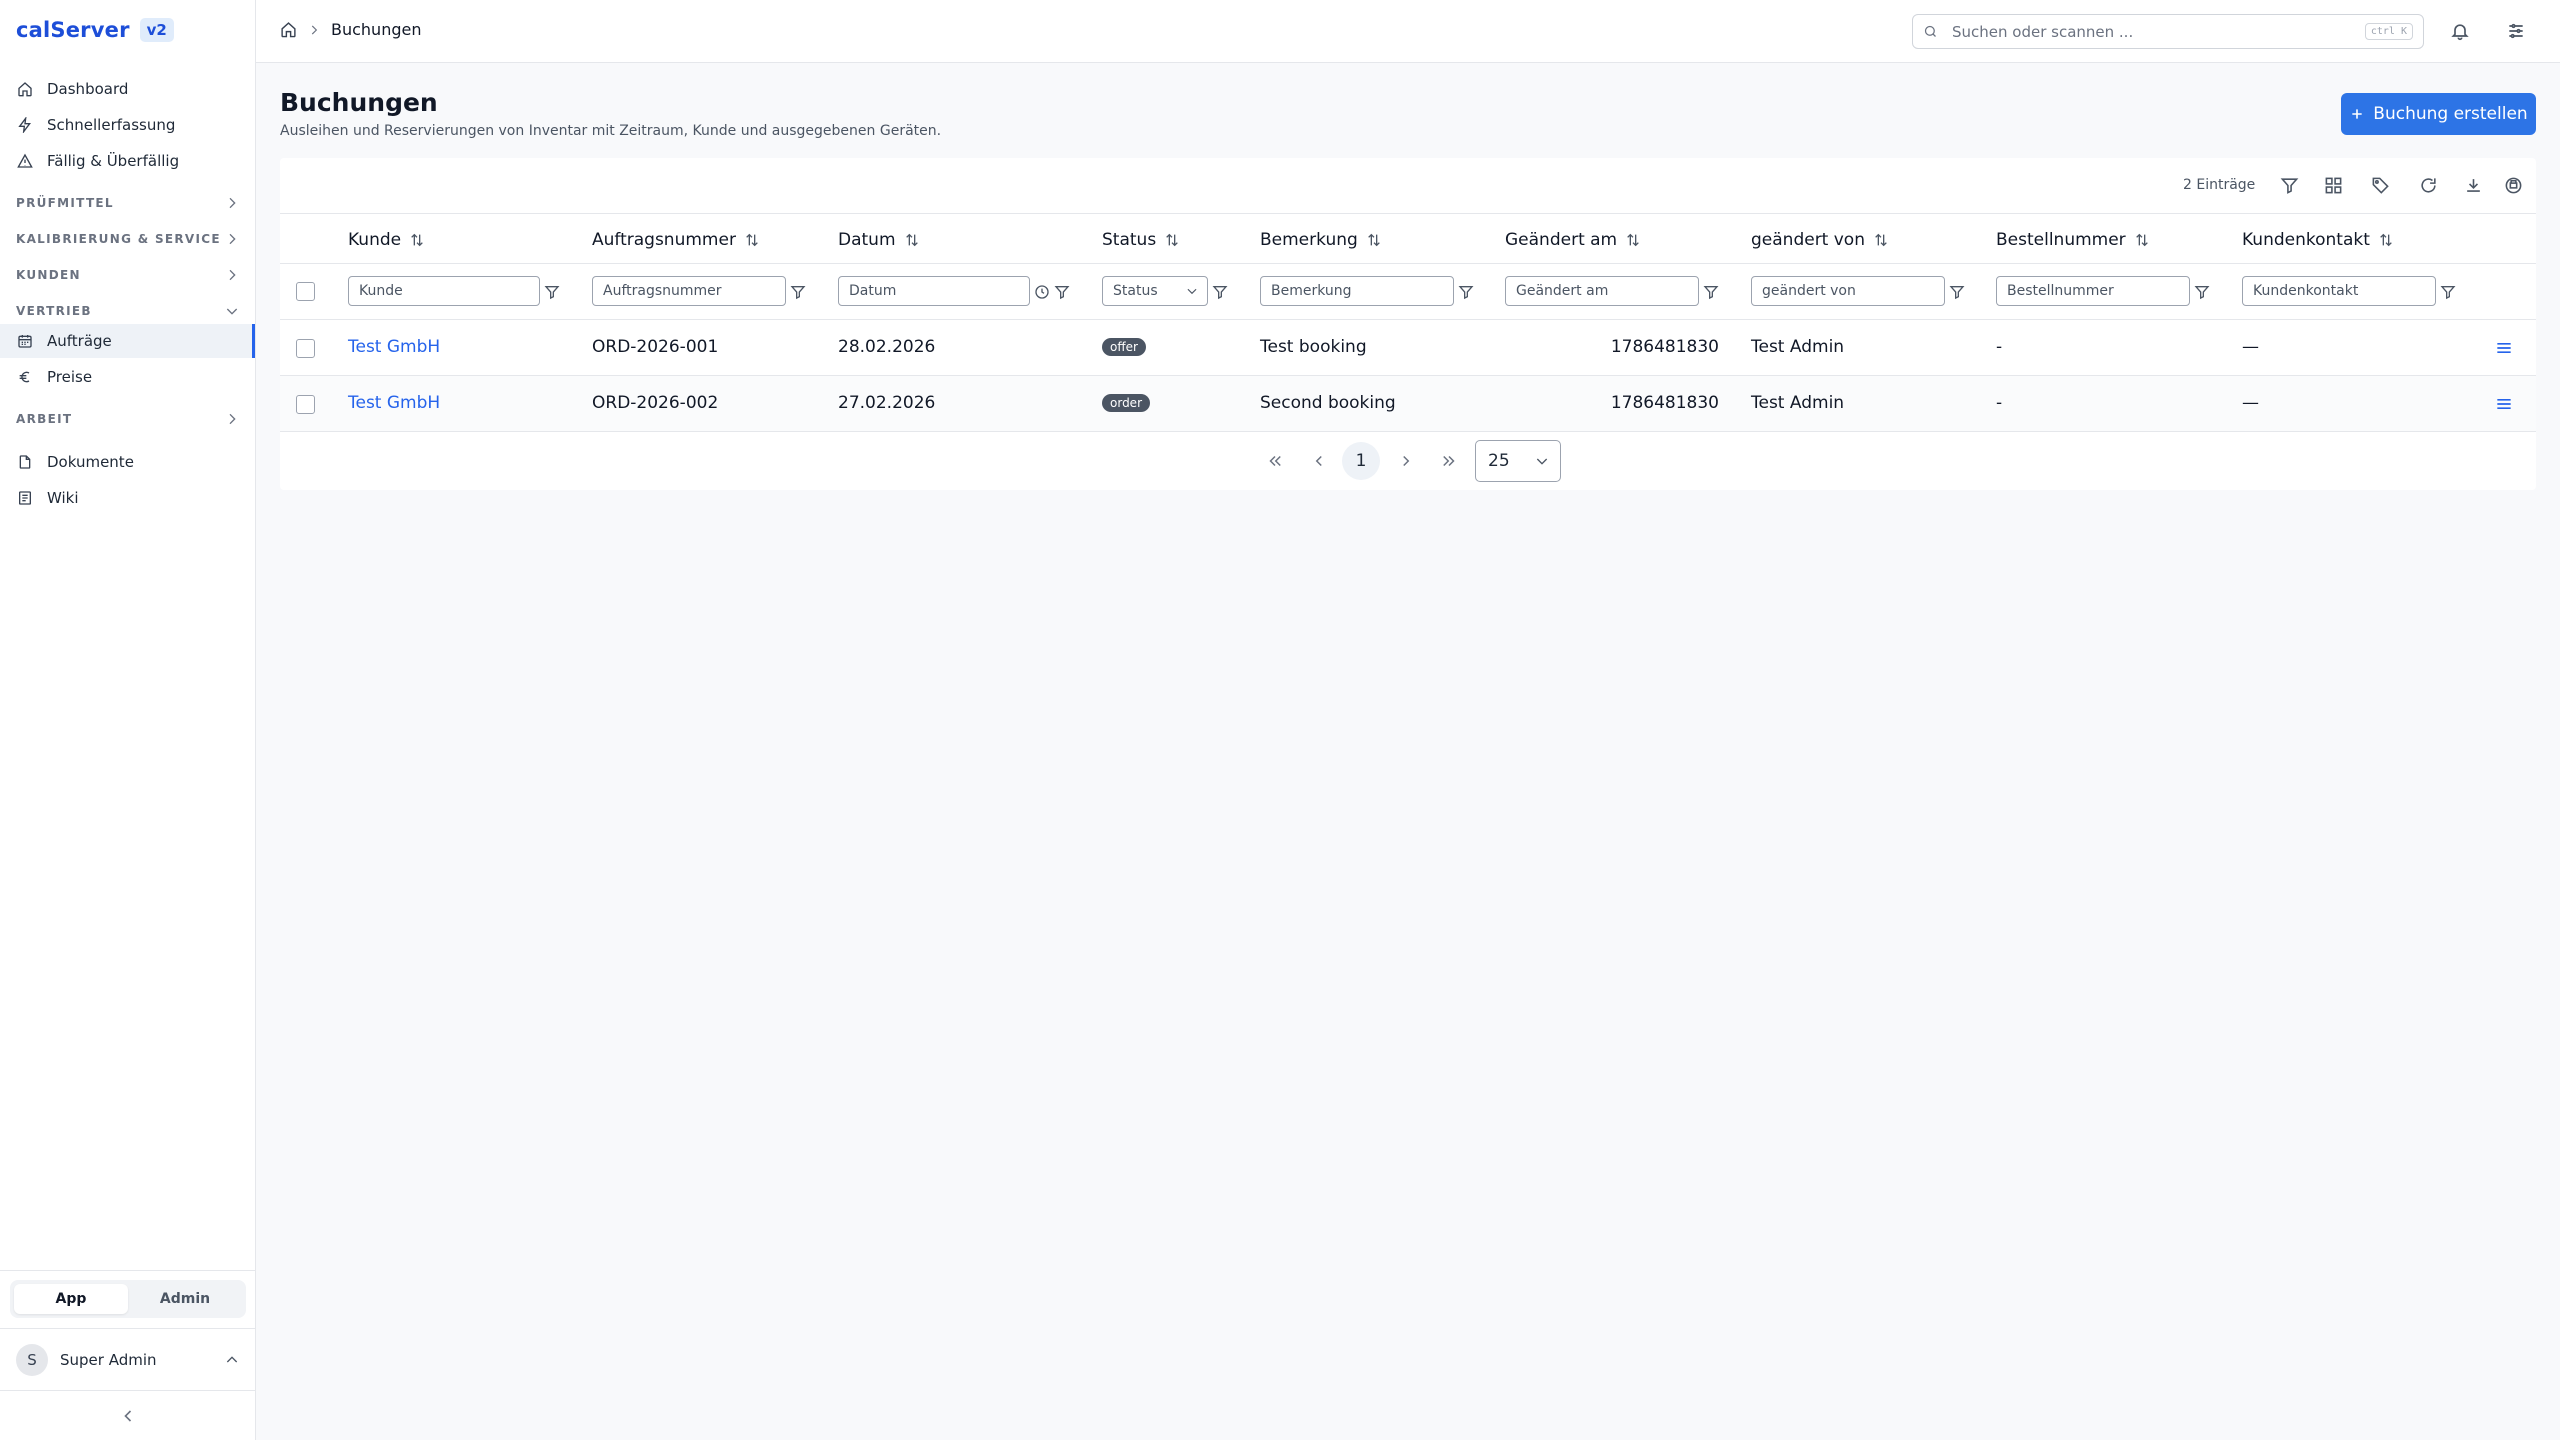 This screenshot has width=2560, height=1440. What do you see at coordinates (879, 240) in the screenshot?
I see `column-header-datum: Datum` at bounding box center [879, 240].